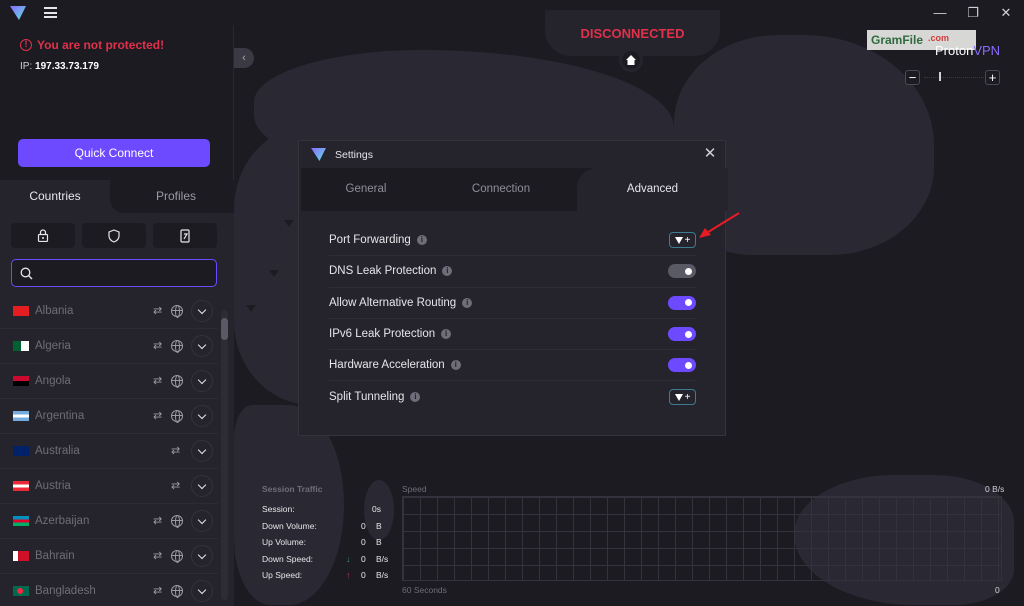 This screenshot has height=606, width=1024. Describe the element at coordinates (53, 381) in the screenshot. I see `country-name: Angola` at that location.